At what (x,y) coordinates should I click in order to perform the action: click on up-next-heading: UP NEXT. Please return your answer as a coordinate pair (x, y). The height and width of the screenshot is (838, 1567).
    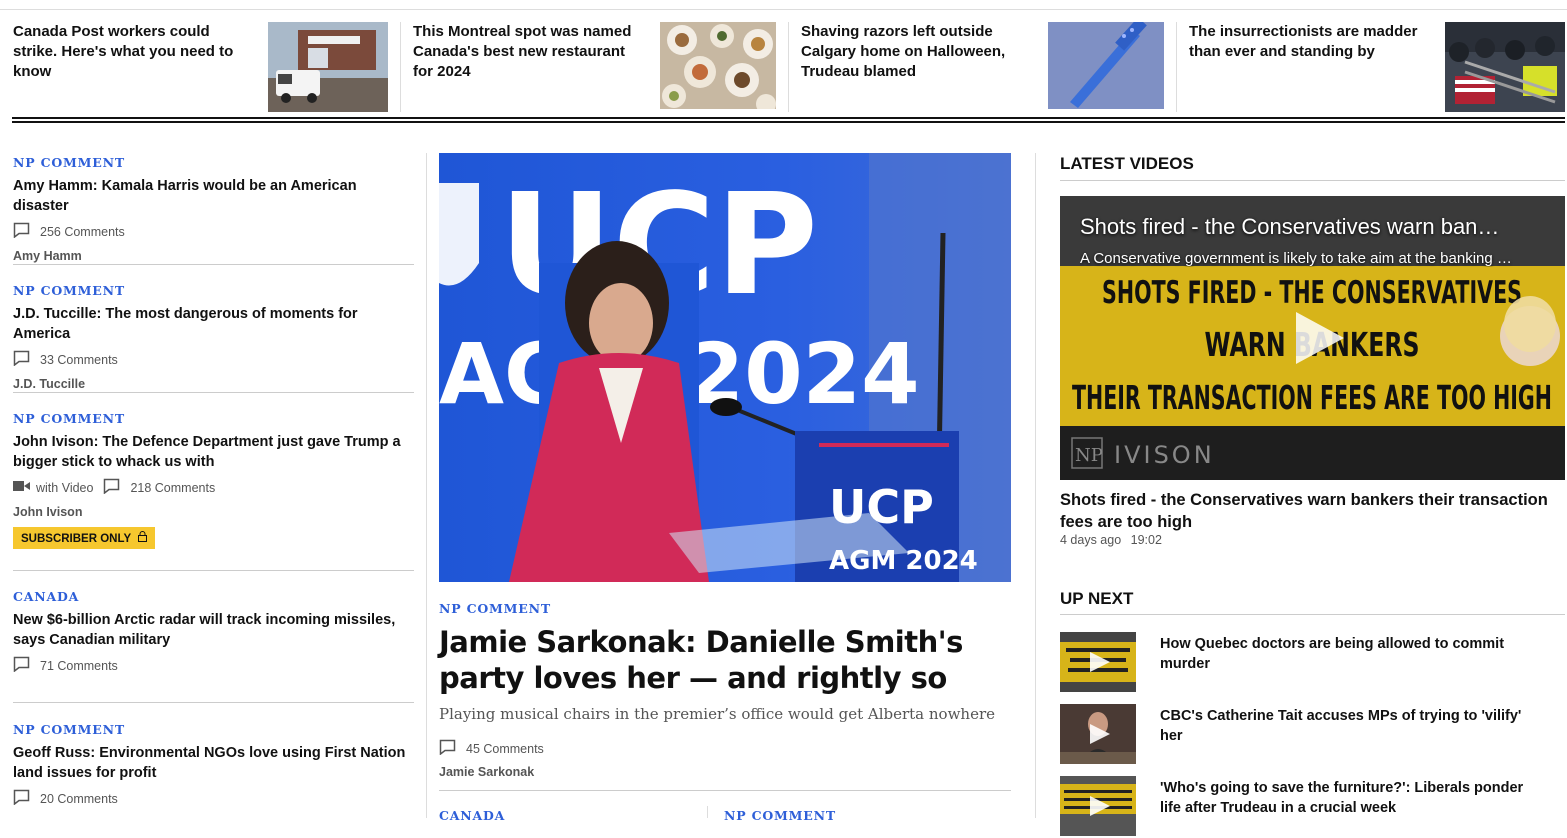
    Looking at the image, I should click on (1097, 598).